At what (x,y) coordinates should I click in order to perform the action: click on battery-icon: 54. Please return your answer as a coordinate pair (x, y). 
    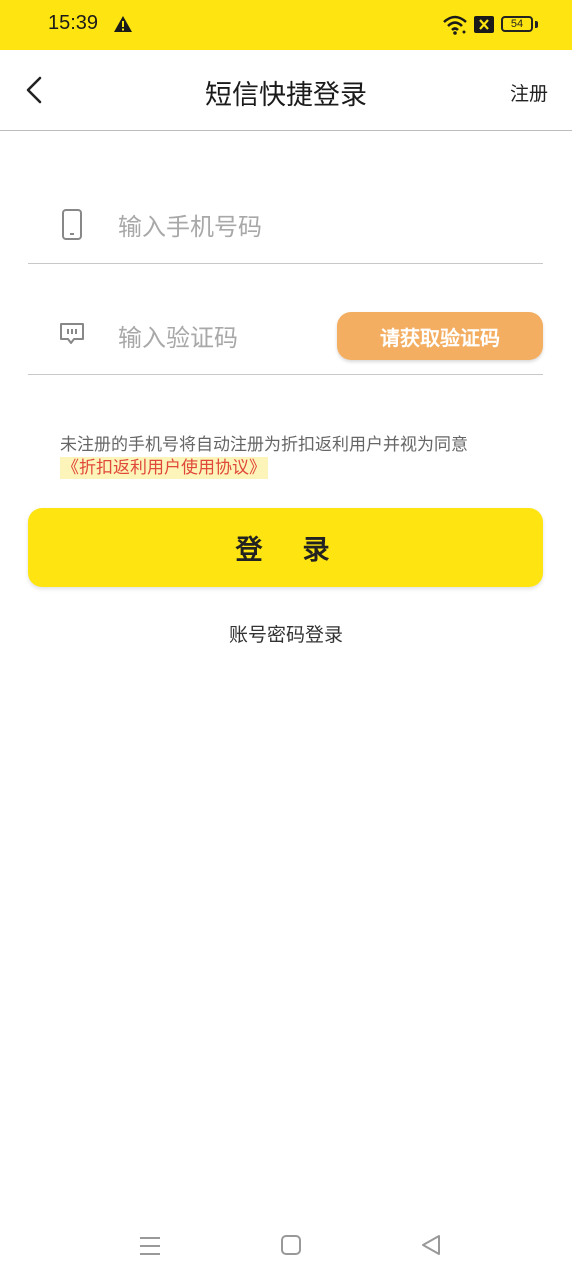
    Looking at the image, I should click on (517, 24).